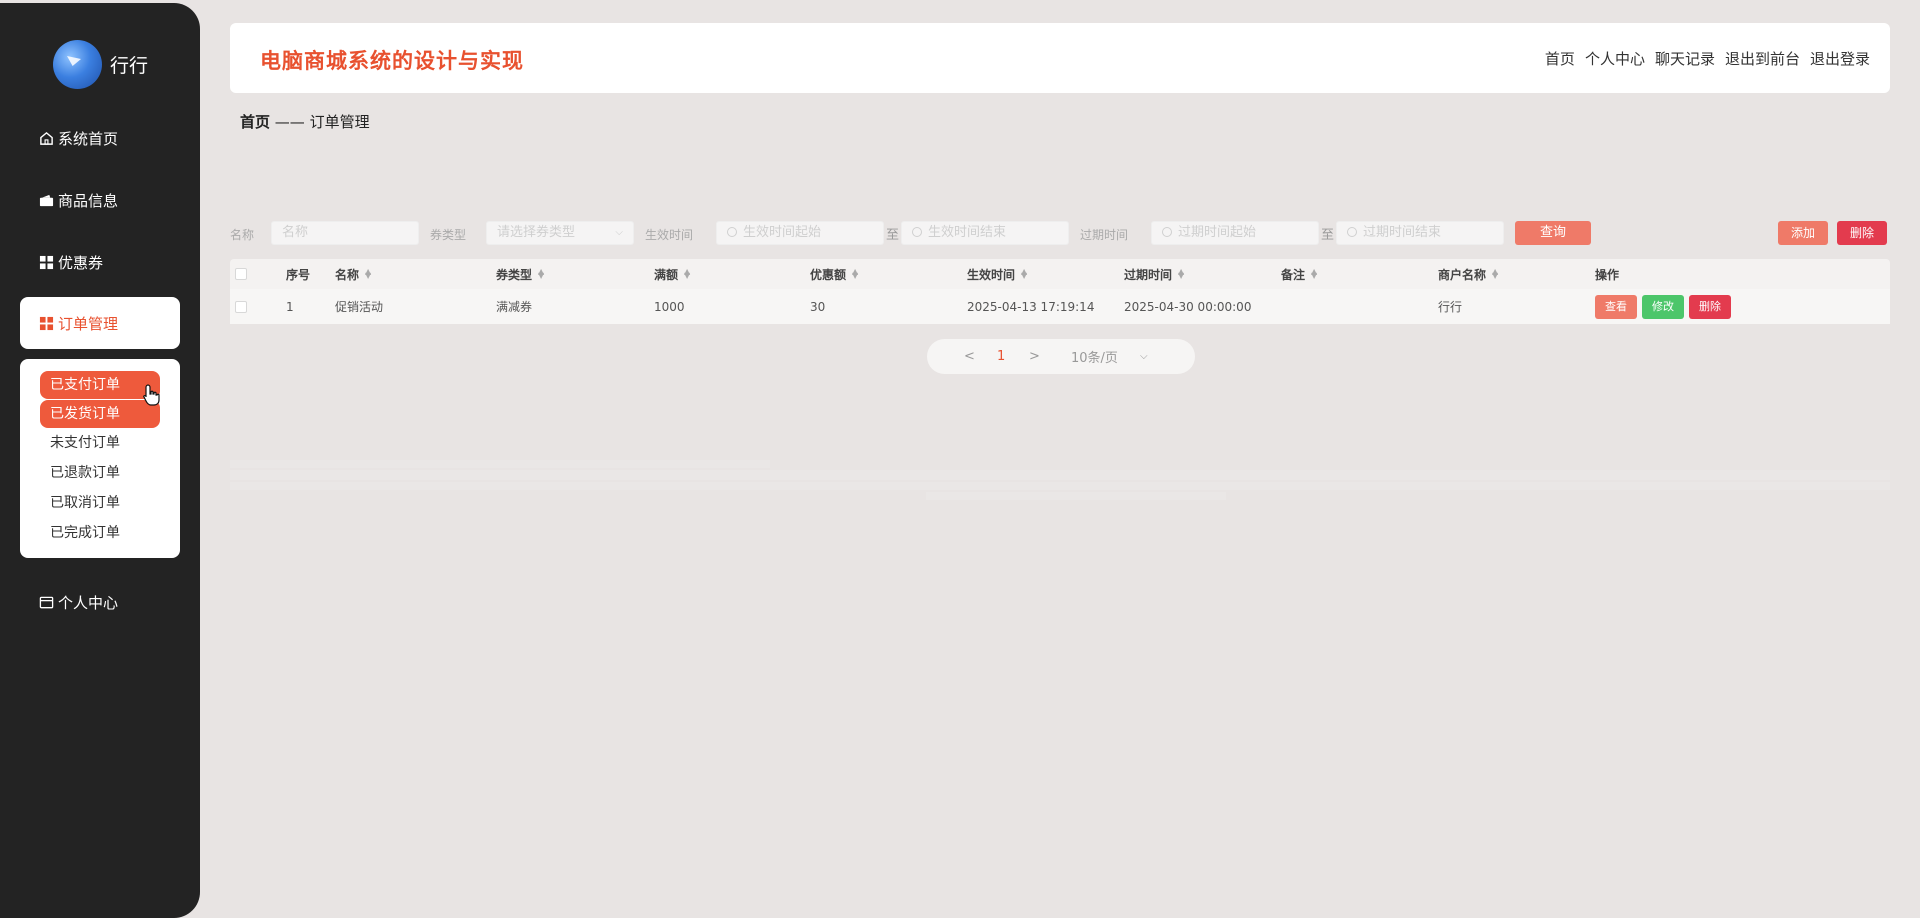  What do you see at coordinates (1553, 233) in the screenshot?
I see `query-button: 查询` at bounding box center [1553, 233].